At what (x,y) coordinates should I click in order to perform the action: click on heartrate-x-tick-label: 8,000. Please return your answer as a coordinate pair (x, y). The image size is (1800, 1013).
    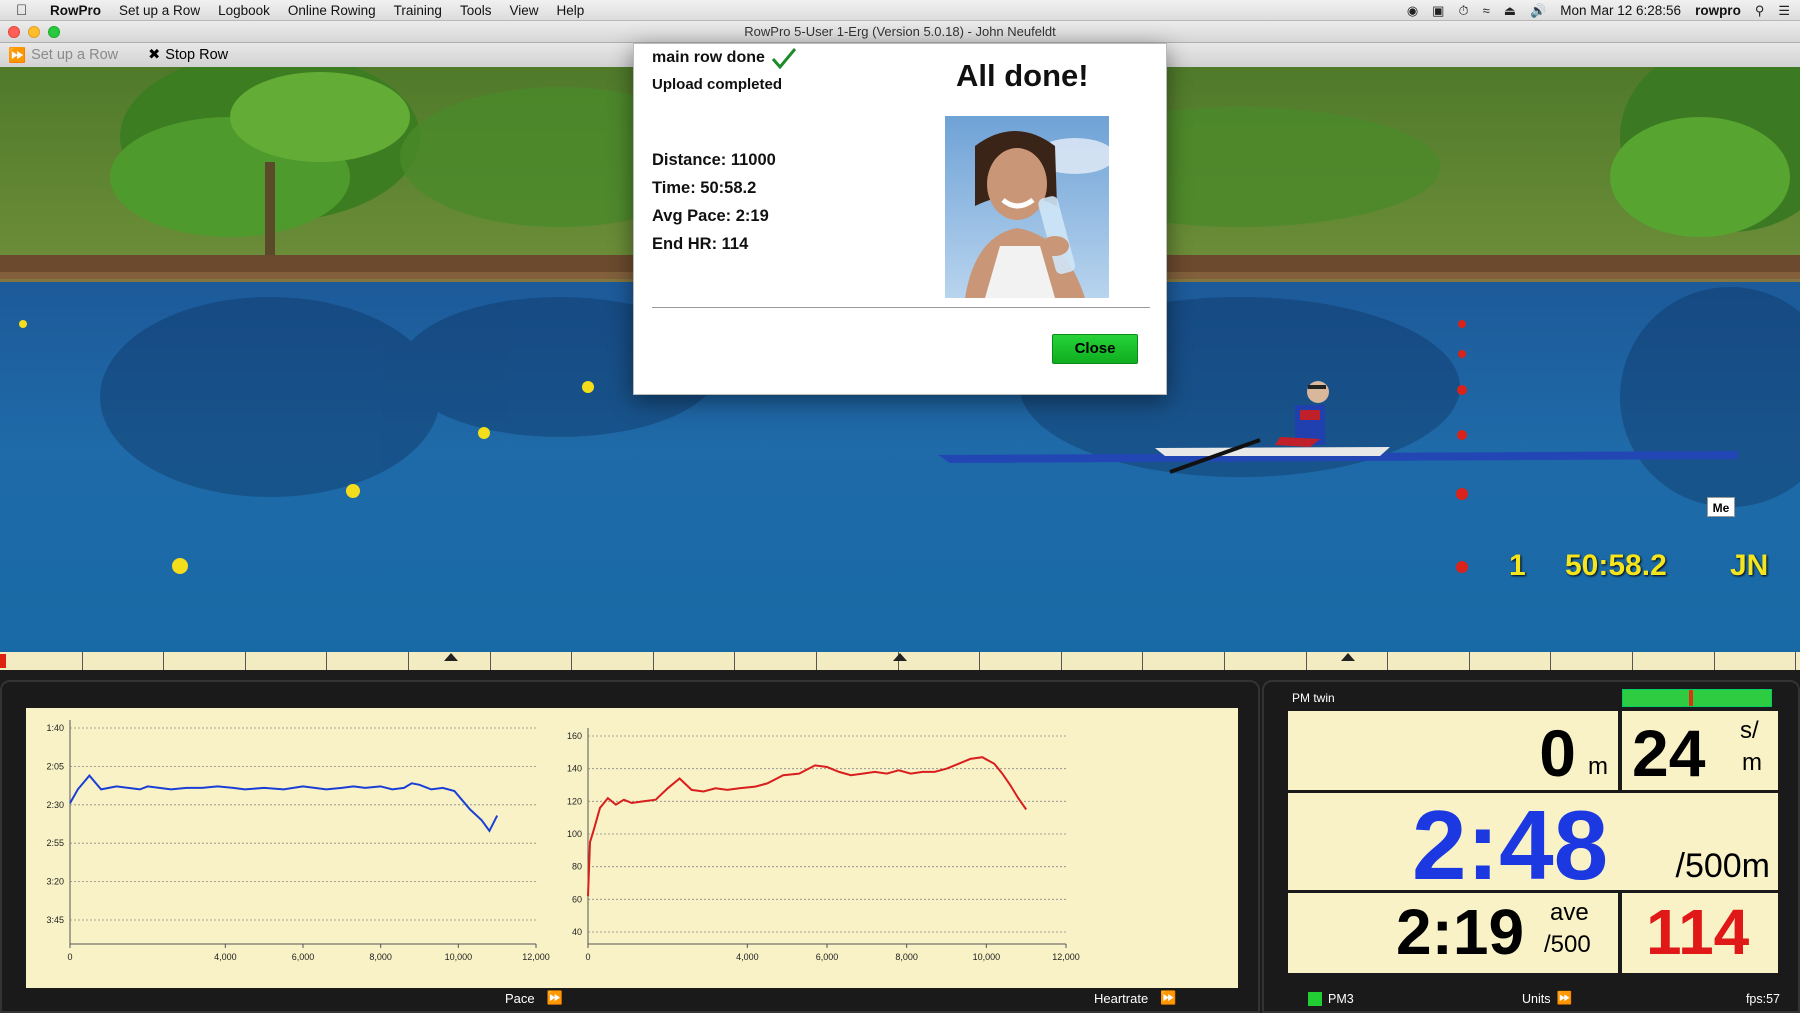
    Looking at the image, I should click on (906, 957).